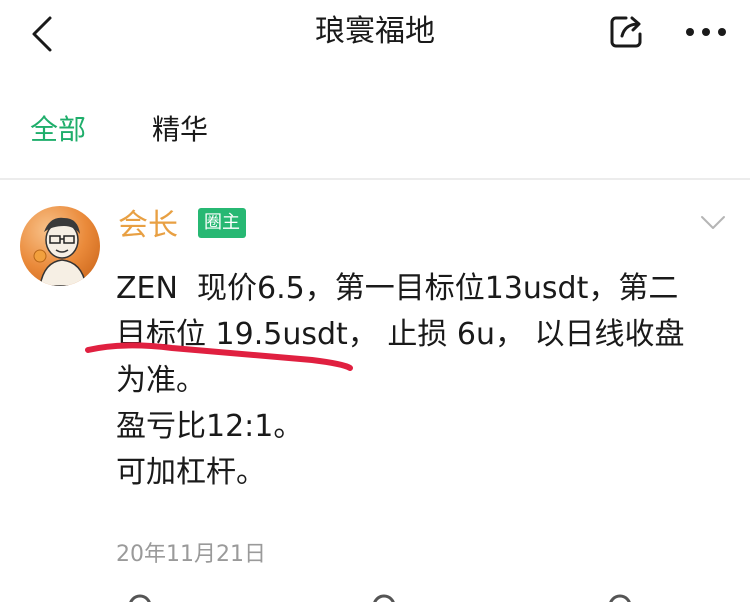 The image size is (750, 602). I want to click on post-date: 20年11月21日, so click(191, 554).